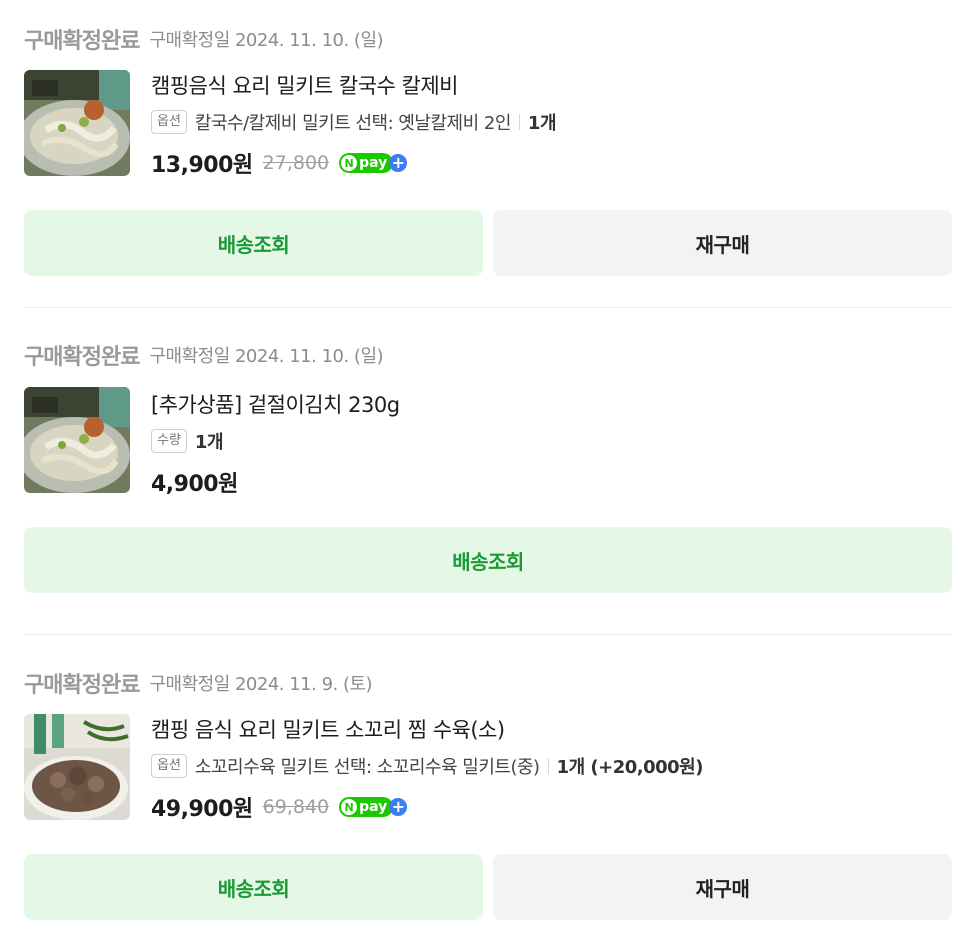 This screenshot has height=933, width=966. I want to click on product-name: [추가상품] 겉절이김치 230g, so click(275, 405).